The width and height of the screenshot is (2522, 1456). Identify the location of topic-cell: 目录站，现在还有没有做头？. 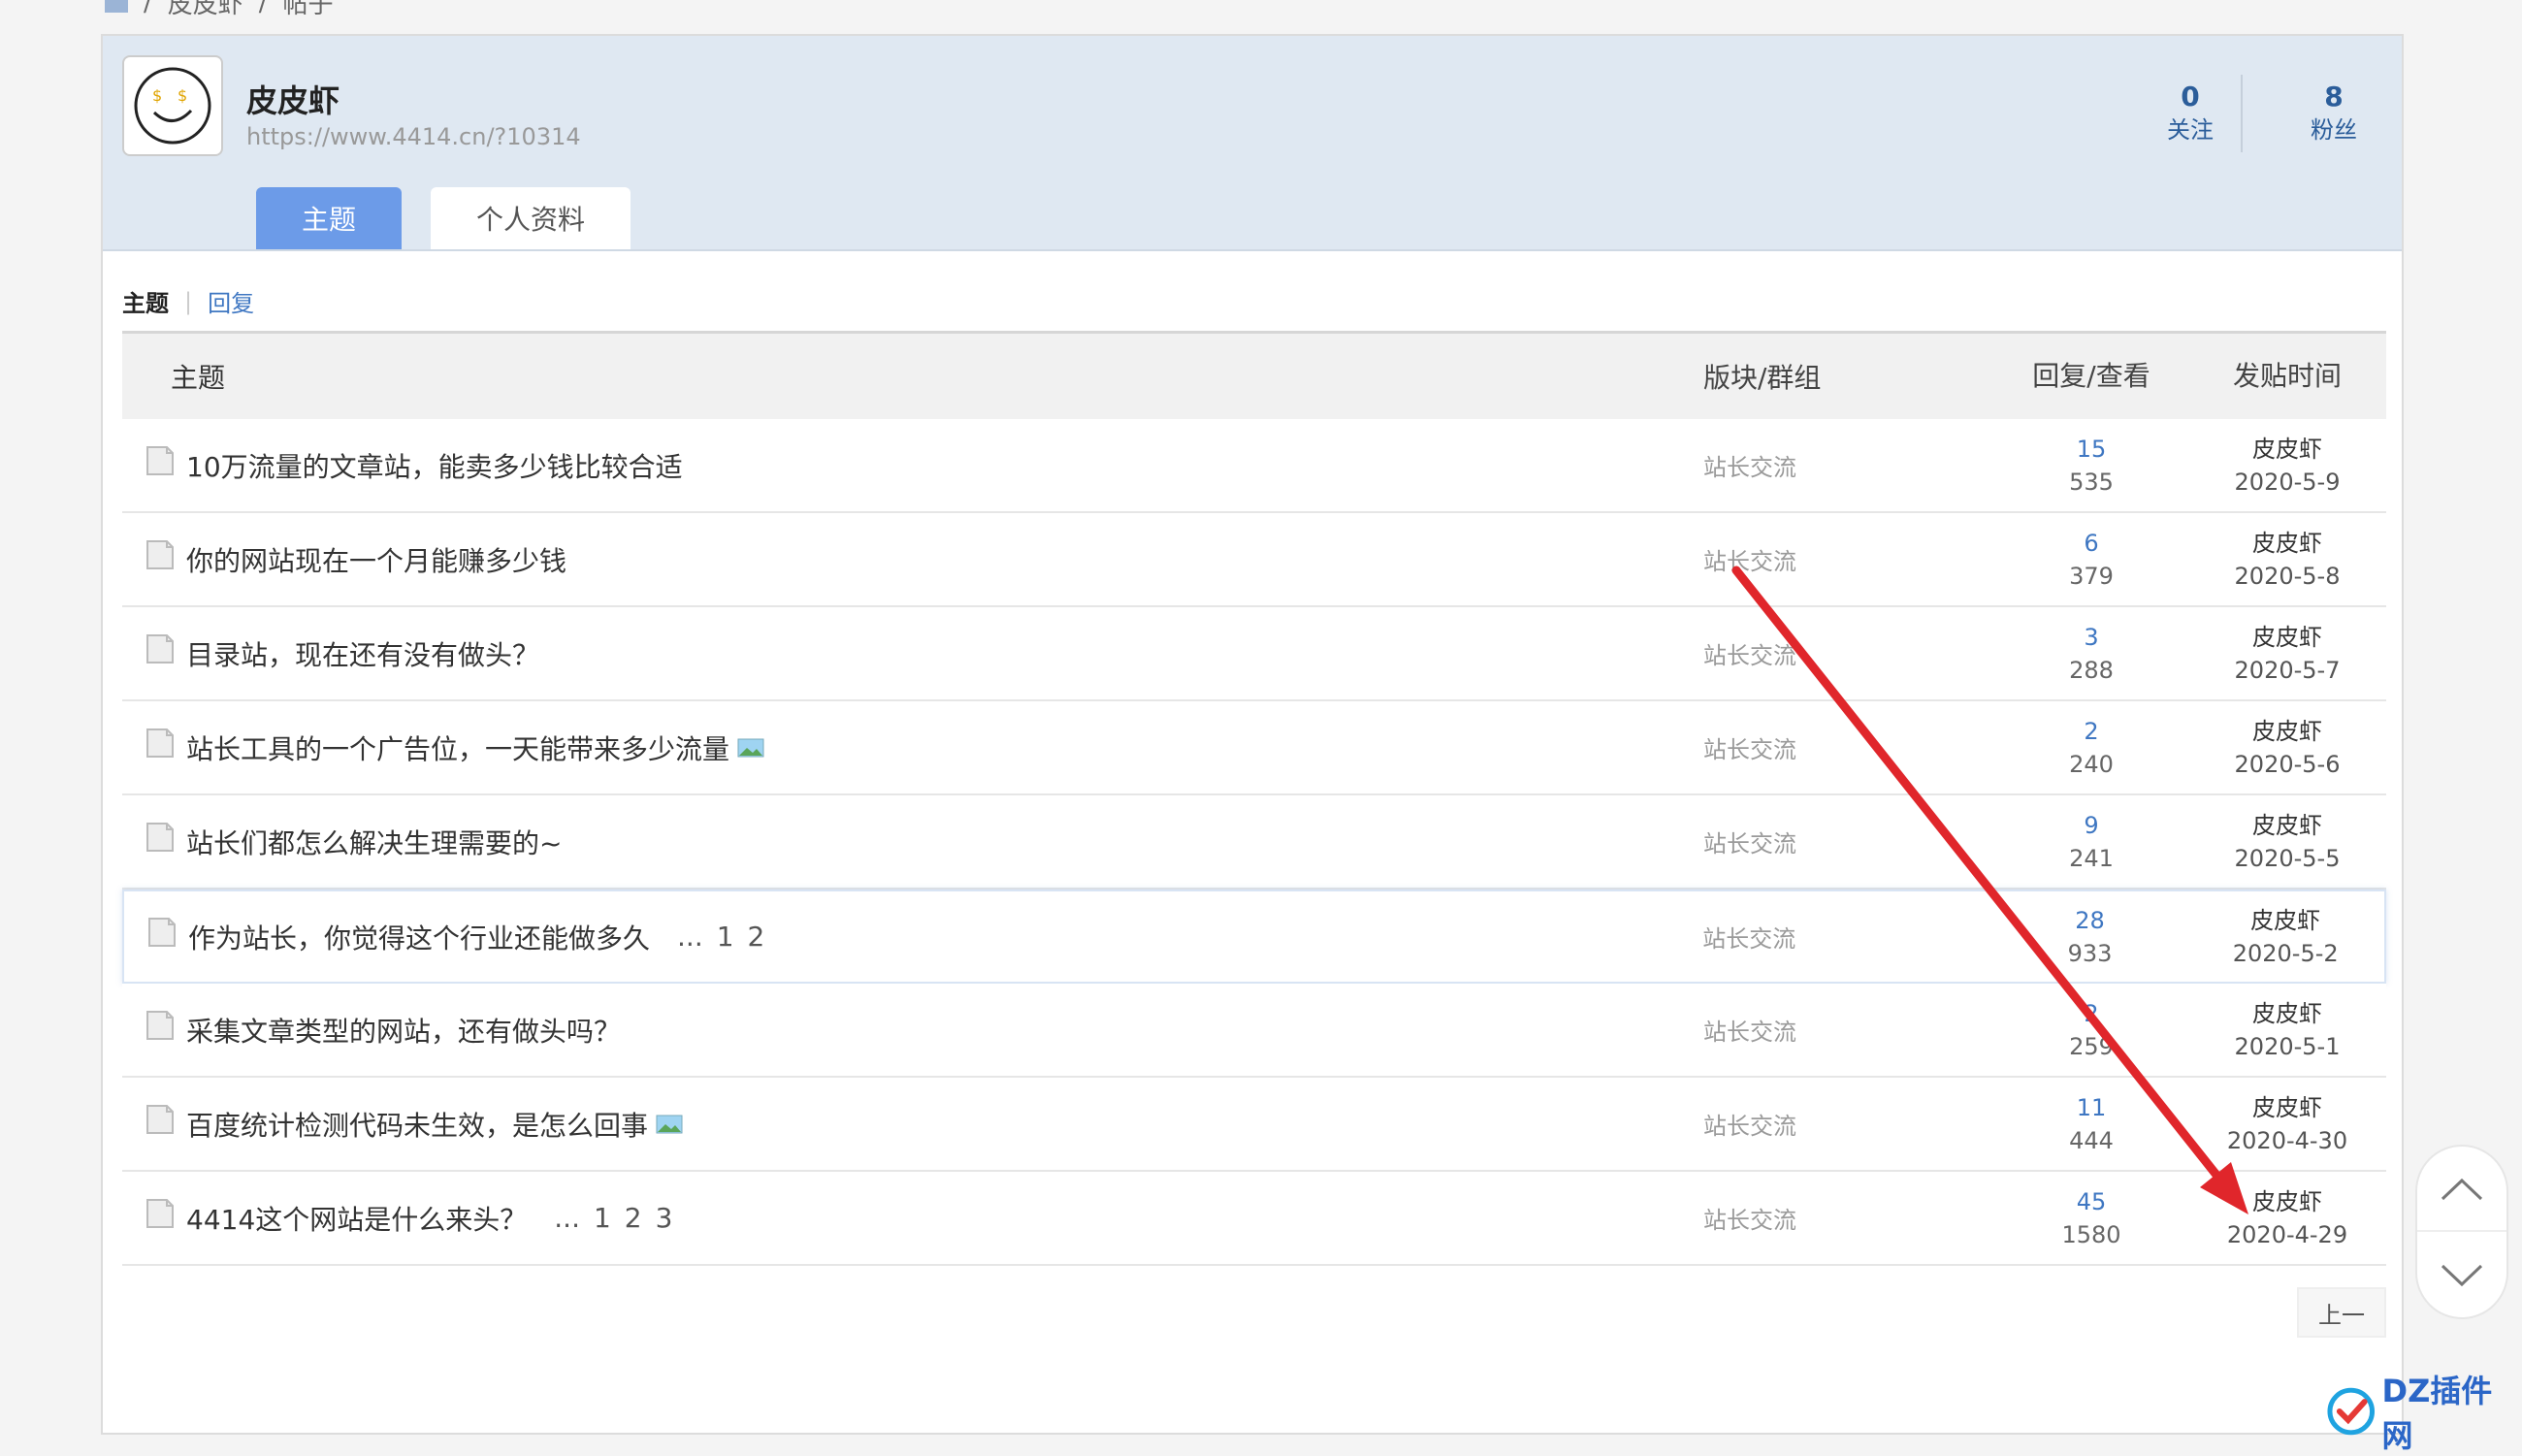
(912, 653).